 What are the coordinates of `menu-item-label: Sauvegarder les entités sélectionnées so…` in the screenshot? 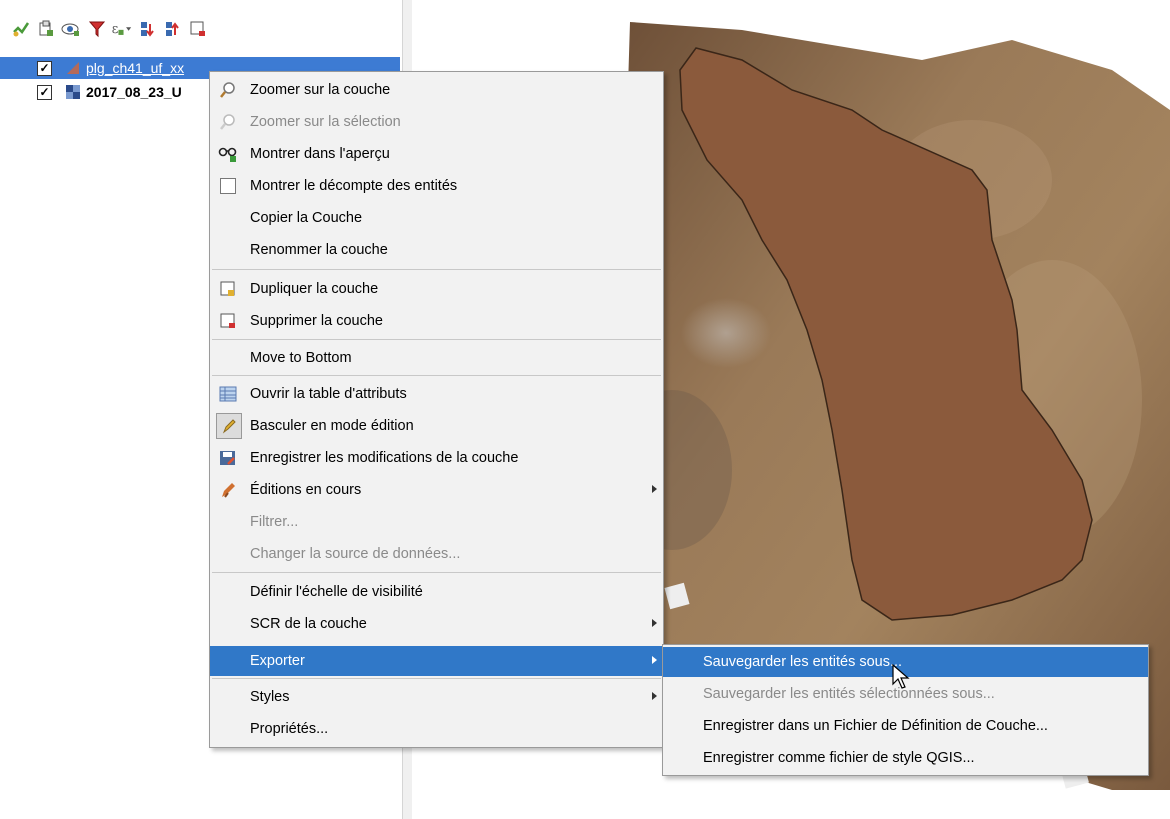 It's located at (849, 694).